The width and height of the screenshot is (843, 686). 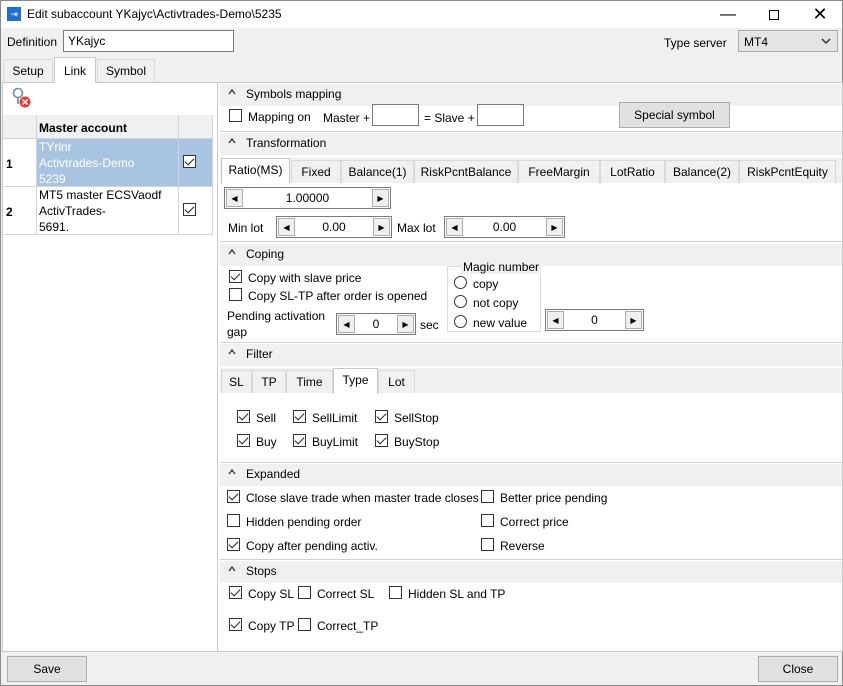 I want to click on minimize-button: —, so click(x=728, y=14).